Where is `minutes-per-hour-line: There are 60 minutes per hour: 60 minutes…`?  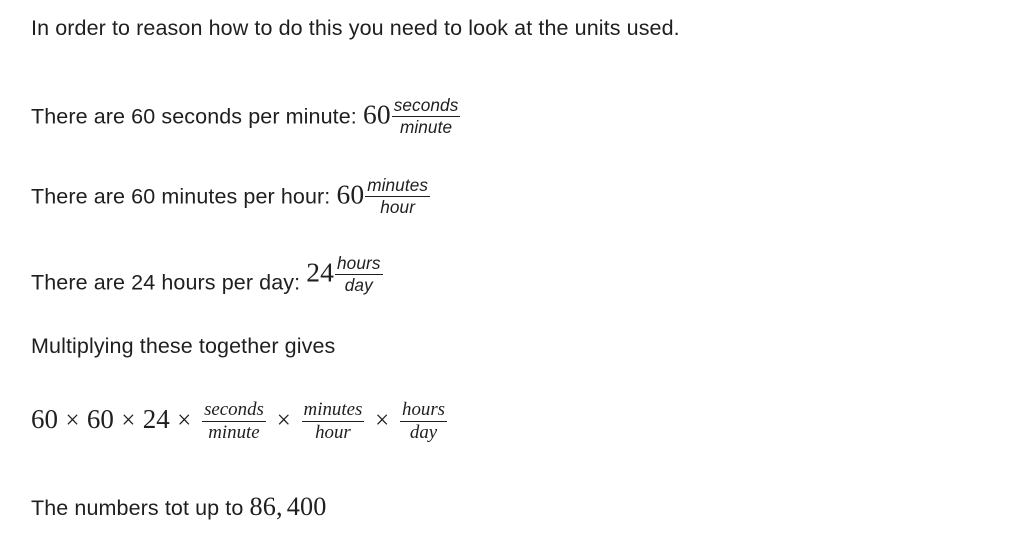 minutes-per-hour-line: There are 60 minutes per hour: 60 minutes… is located at coordinates (231, 196).